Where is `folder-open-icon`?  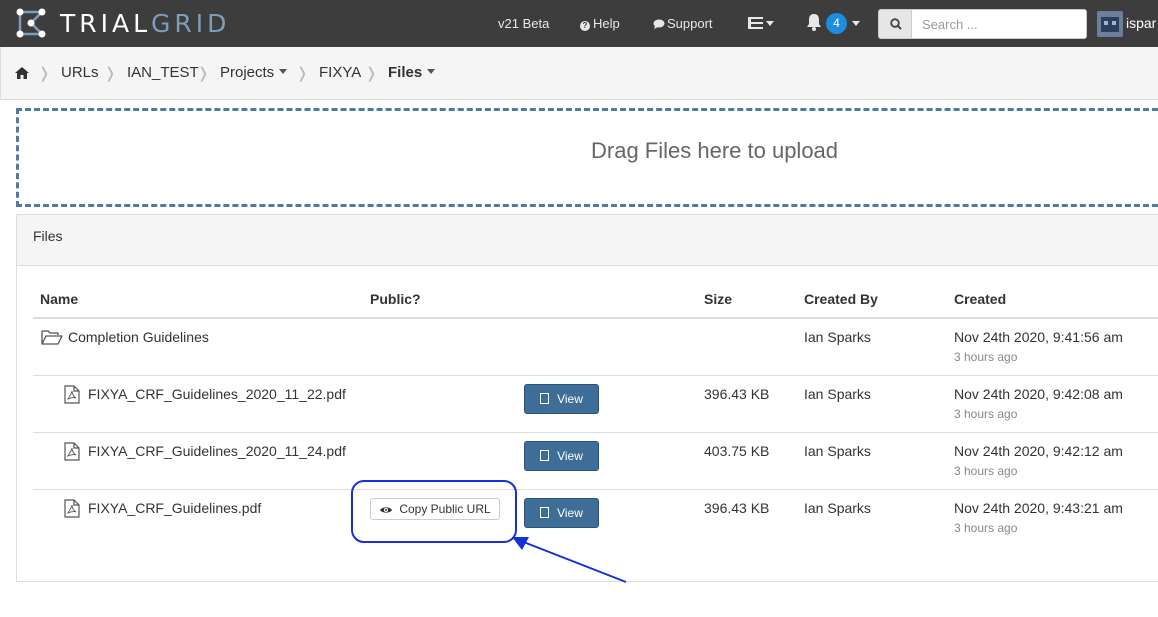
folder-open-icon is located at coordinates (52, 337).